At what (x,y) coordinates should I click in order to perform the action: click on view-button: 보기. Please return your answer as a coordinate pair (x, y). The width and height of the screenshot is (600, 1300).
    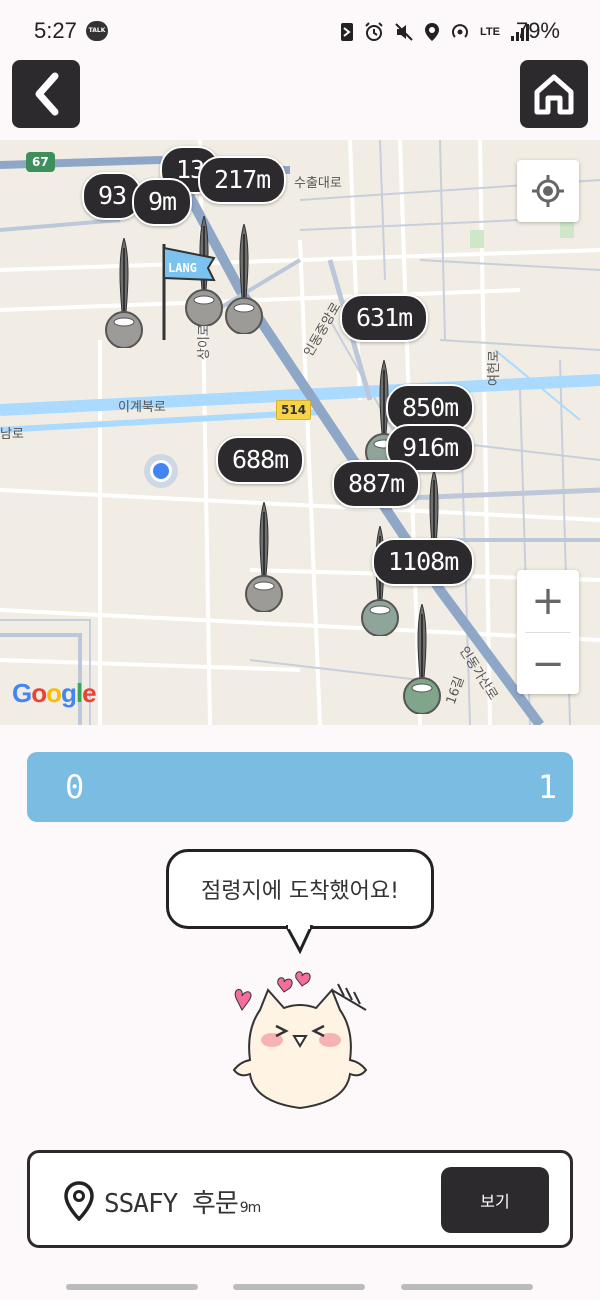
    Looking at the image, I should click on (495, 1200).